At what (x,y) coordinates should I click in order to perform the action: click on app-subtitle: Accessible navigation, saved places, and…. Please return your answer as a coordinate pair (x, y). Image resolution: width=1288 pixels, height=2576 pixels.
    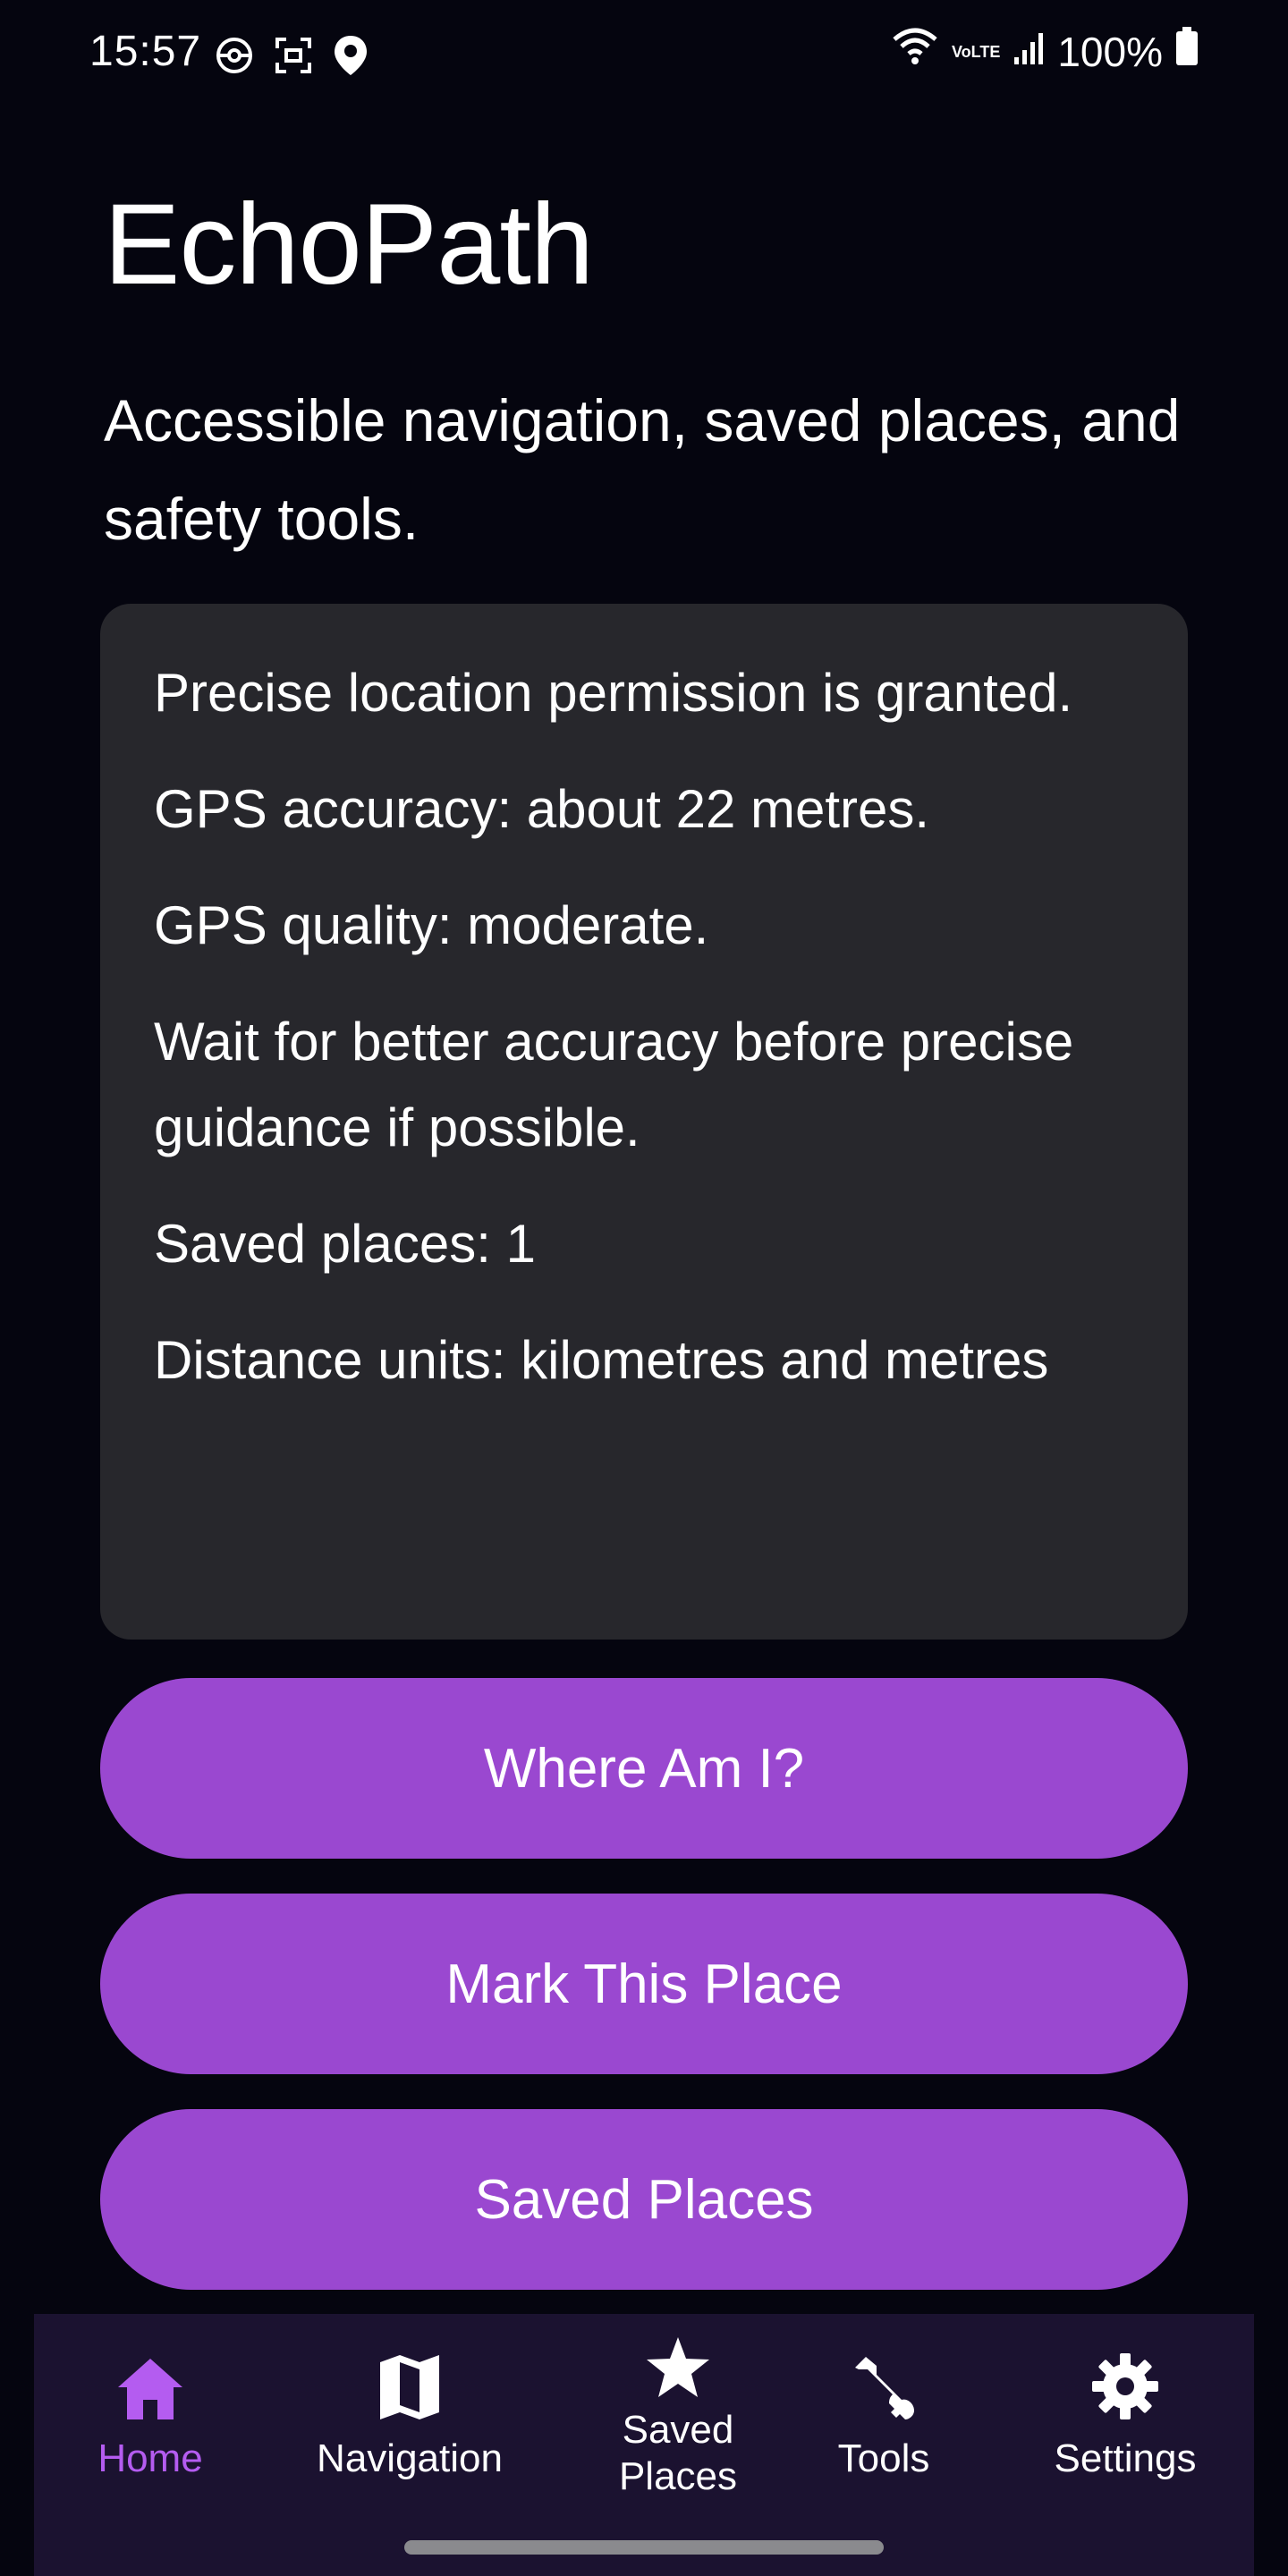
    Looking at the image, I should click on (642, 469).